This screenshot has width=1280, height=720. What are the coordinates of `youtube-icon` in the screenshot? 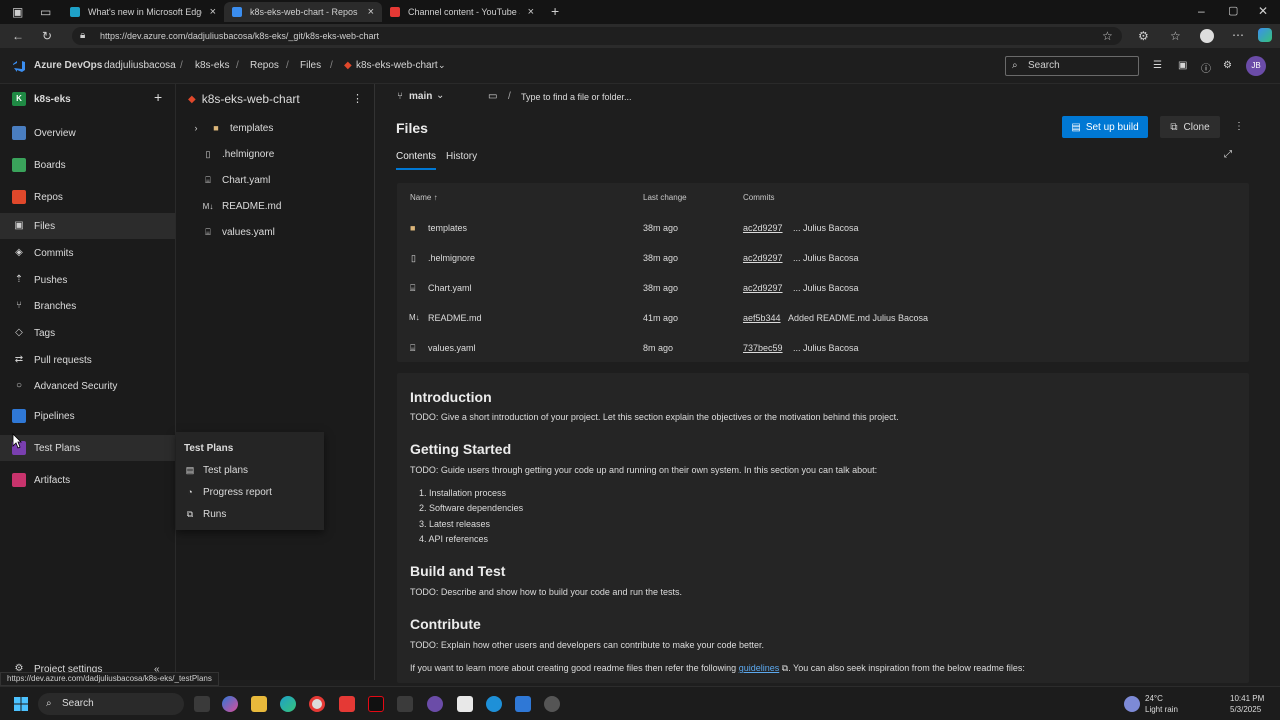 It's located at (347, 704).